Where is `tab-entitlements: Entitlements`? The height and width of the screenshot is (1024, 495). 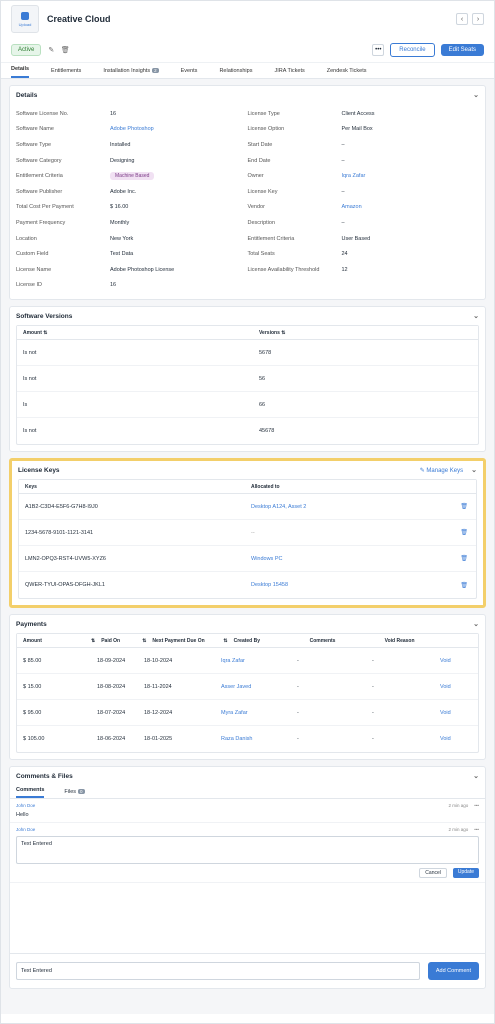 tab-entitlements: Entitlements is located at coordinates (66, 73).